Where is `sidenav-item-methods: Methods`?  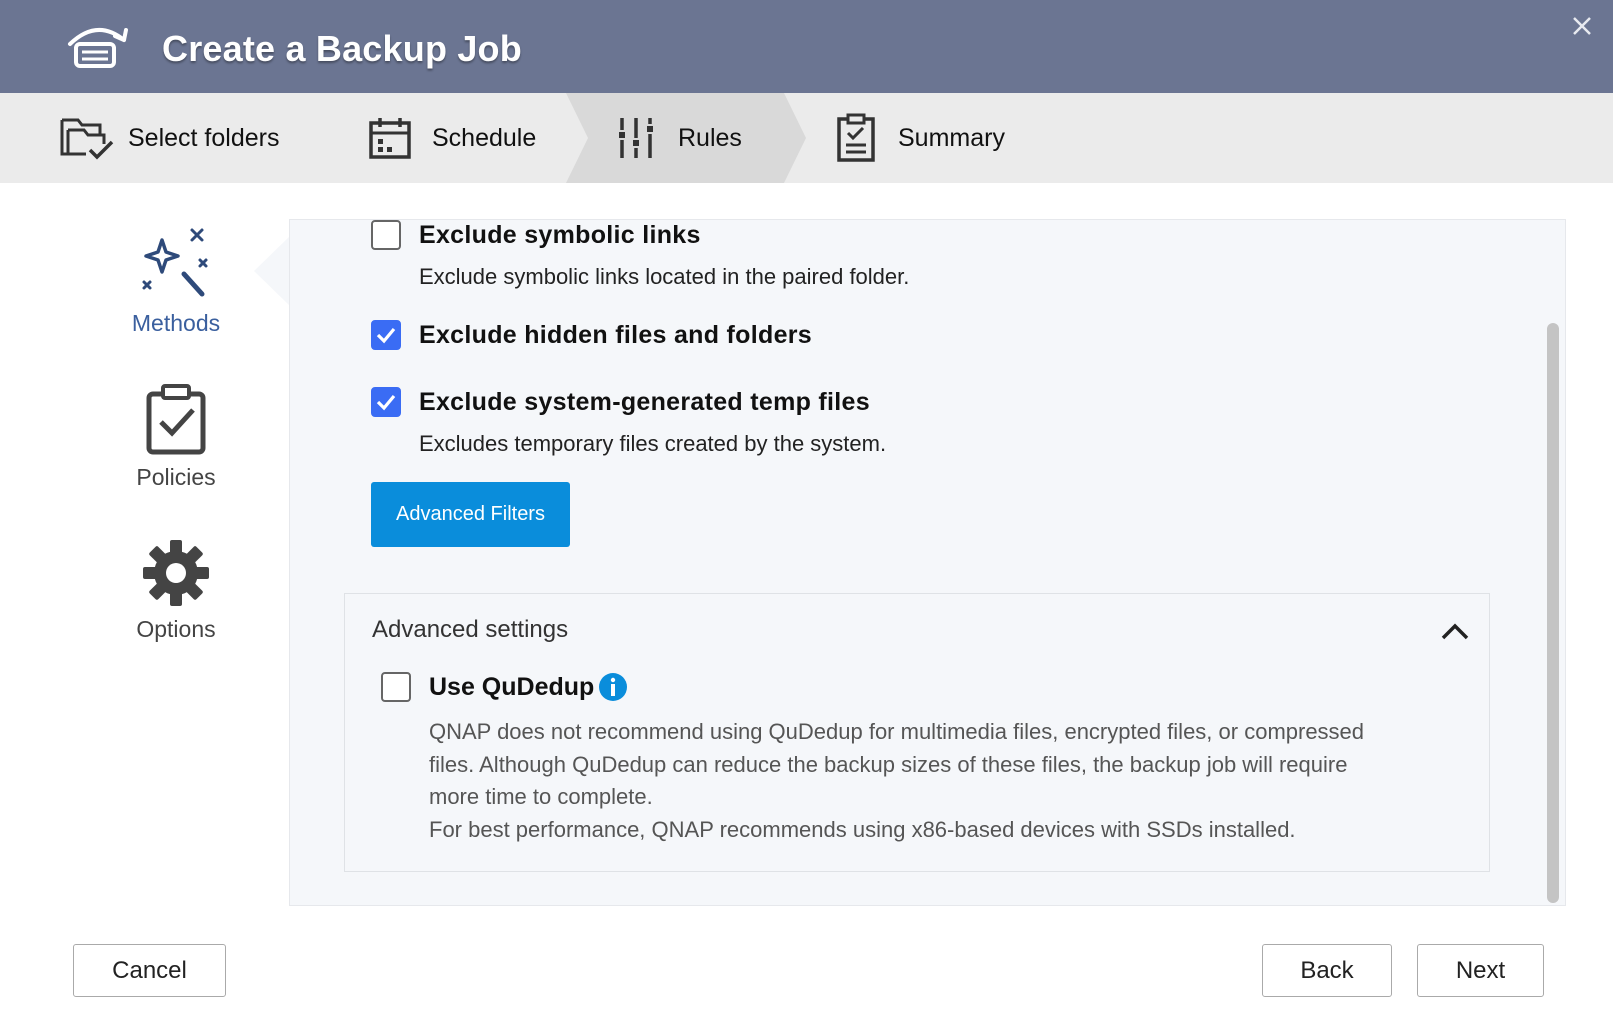 sidenav-item-methods: Methods is located at coordinates (176, 281).